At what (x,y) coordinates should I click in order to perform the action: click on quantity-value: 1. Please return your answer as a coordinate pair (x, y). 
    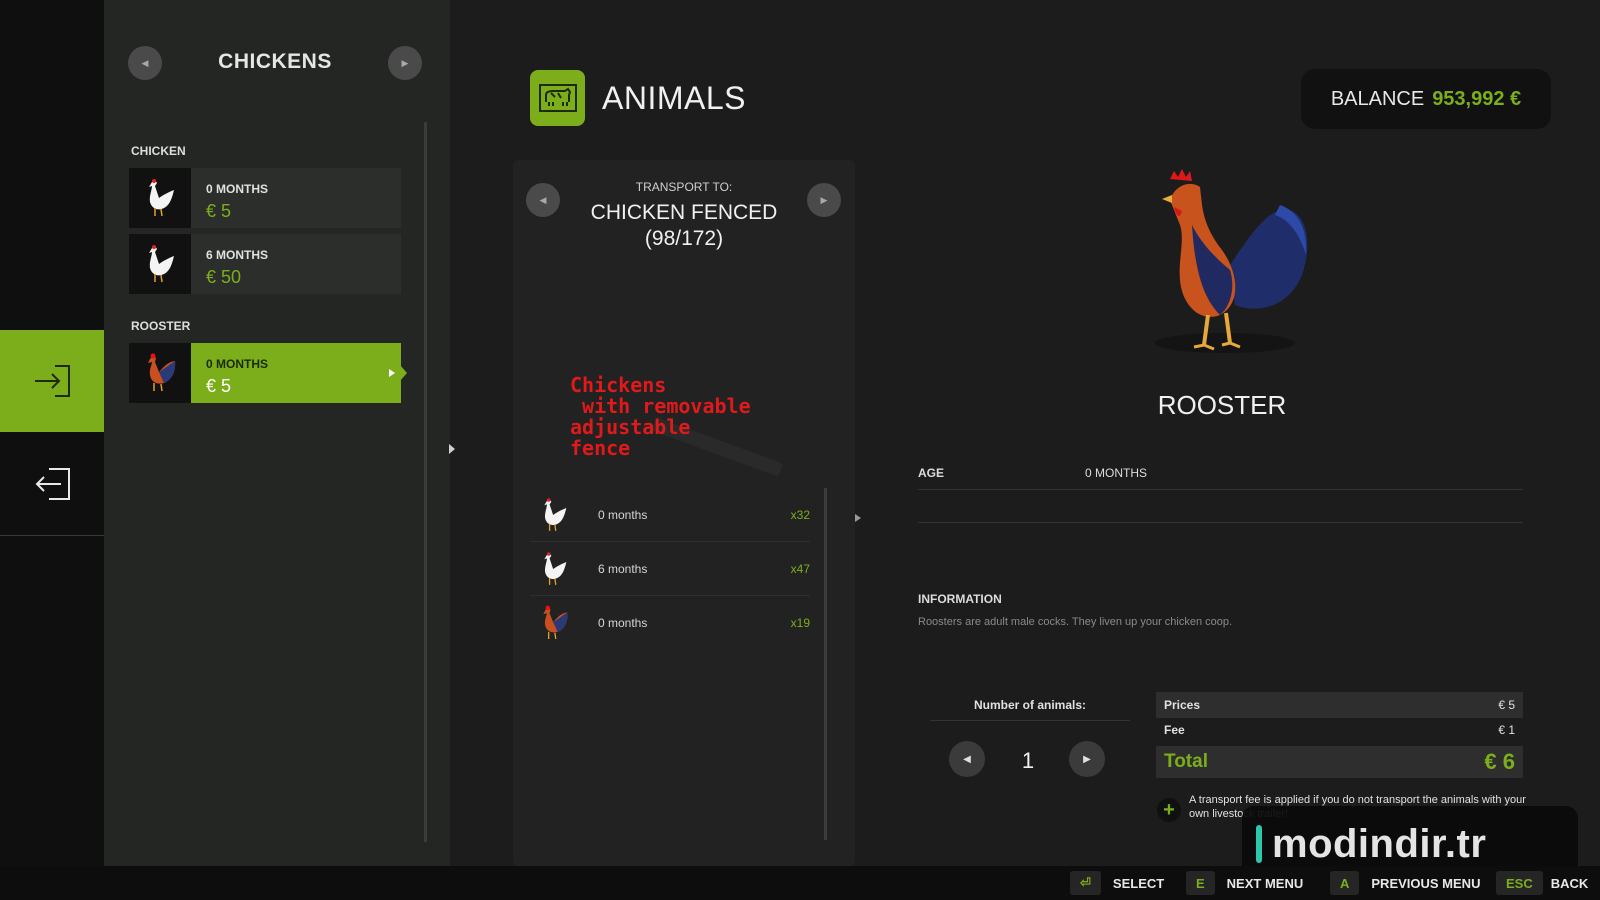
    Looking at the image, I should click on (1028, 760).